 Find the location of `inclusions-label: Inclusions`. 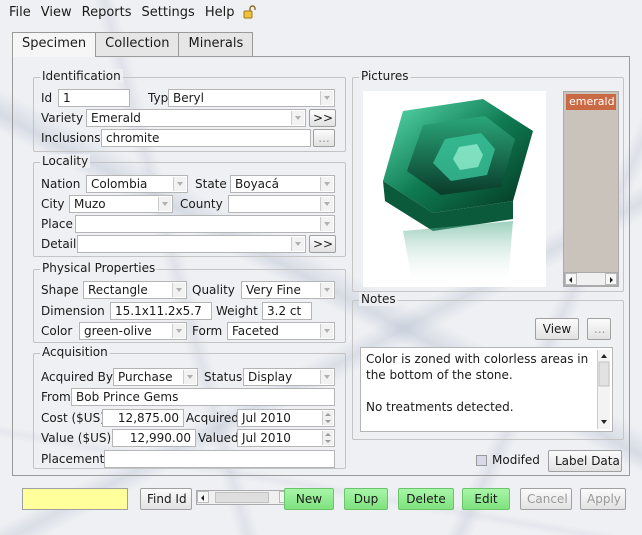

inclusions-label: Inclusions is located at coordinates (71, 138).